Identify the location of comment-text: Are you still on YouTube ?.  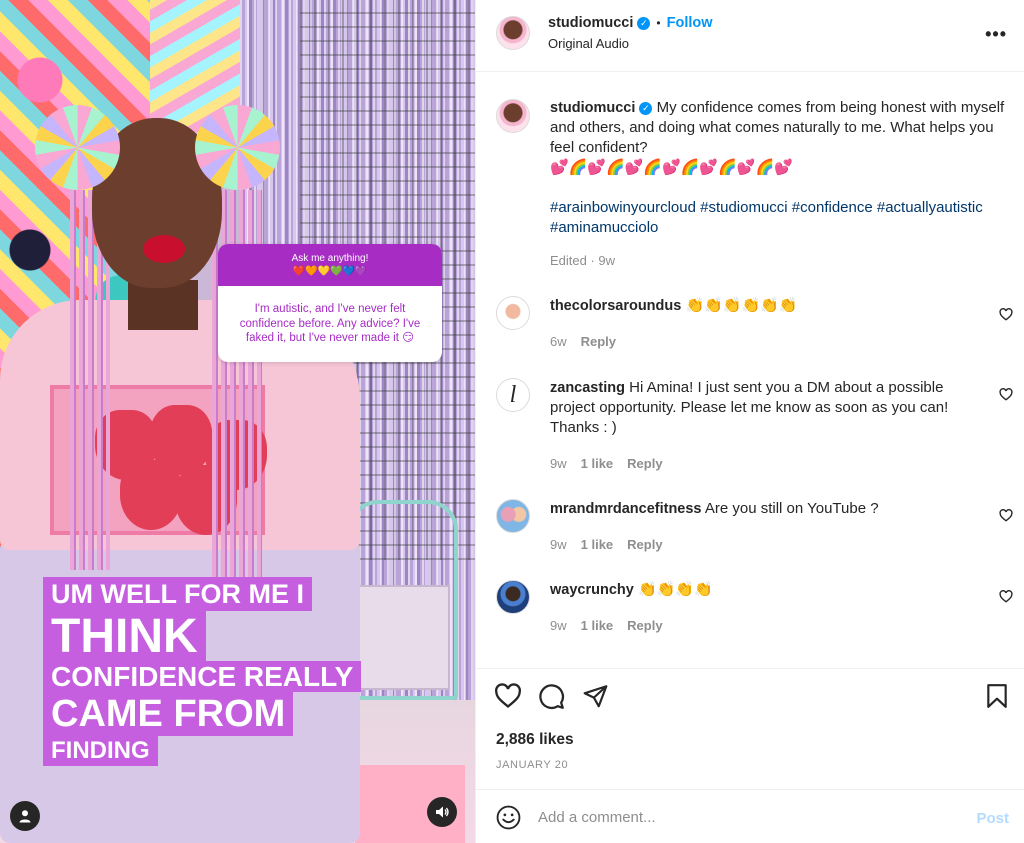
(791, 508).